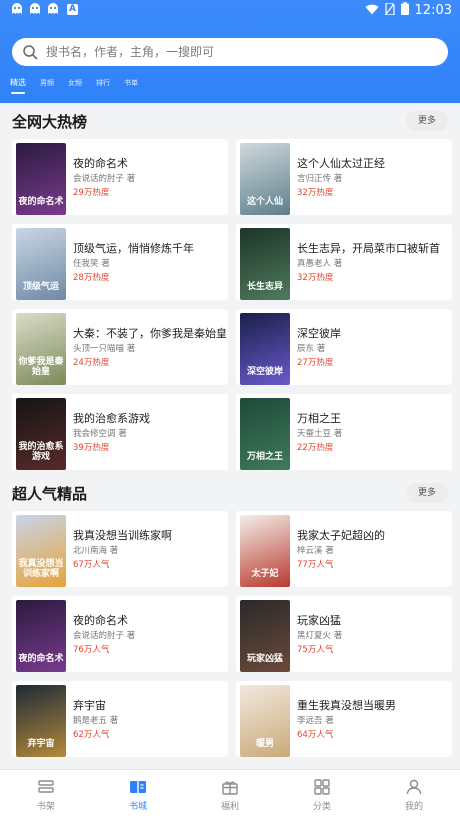 Image resolution: width=460 pixels, height=819 pixels. What do you see at coordinates (315, 448) in the screenshot?
I see `book-popularity: 22万热度` at bounding box center [315, 448].